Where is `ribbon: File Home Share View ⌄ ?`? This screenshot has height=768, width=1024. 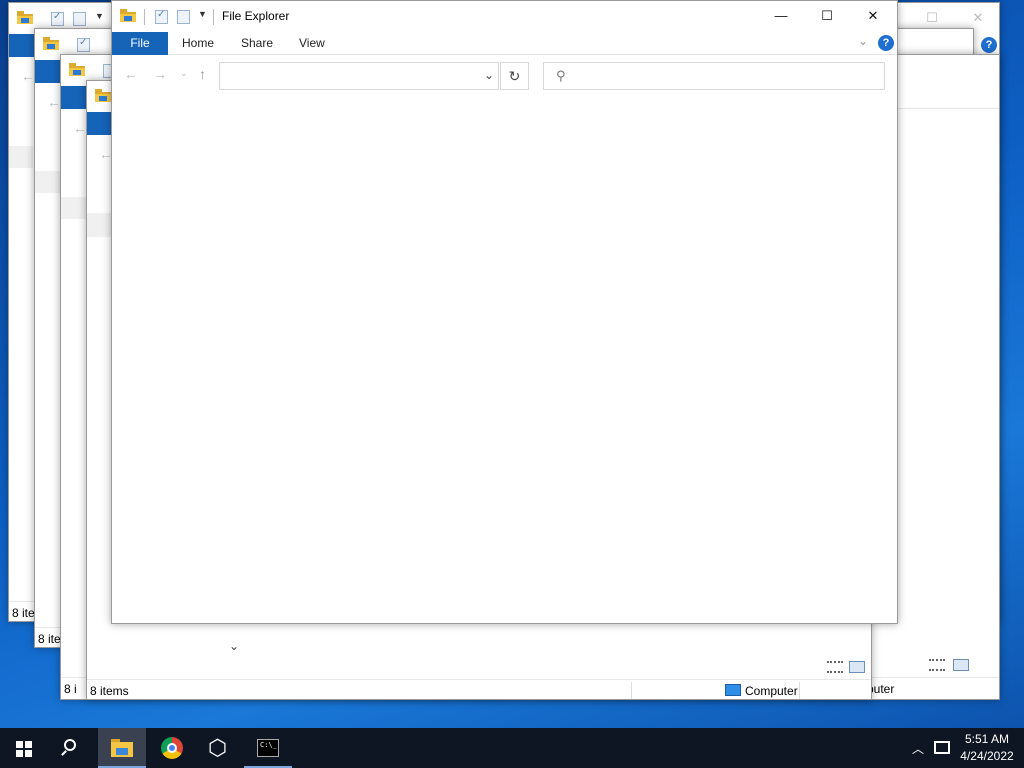
ribbon: File Home Share View ⌄ ? is located at coordinates (504, 43).